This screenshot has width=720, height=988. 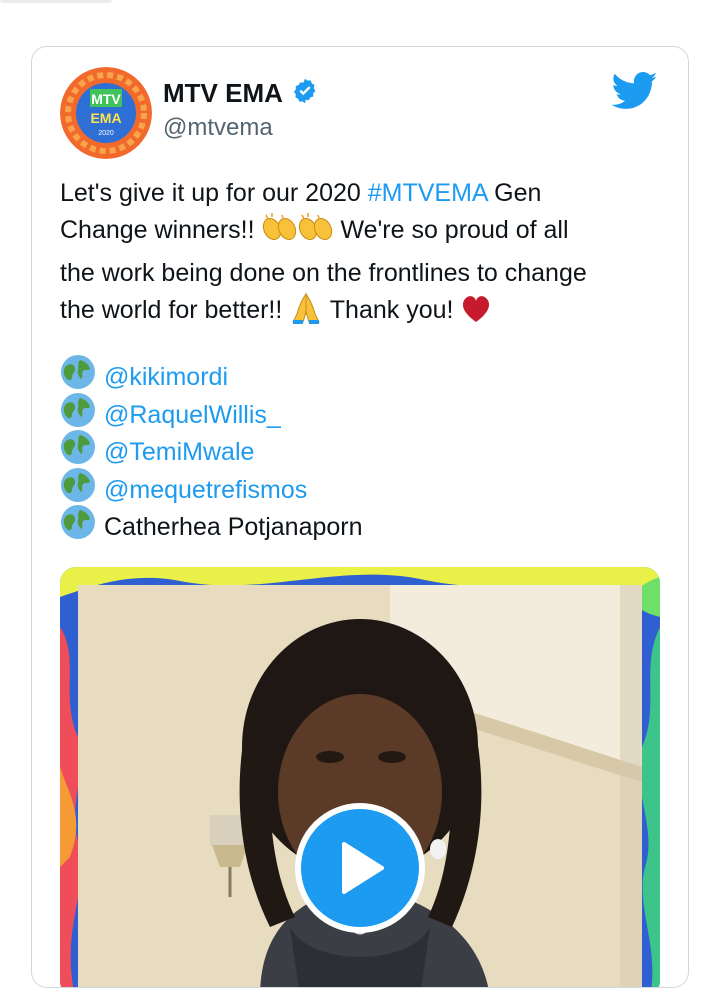 What do you see at coordinates (106, 133) in the screenshot?
I see `svg-text: 2020` at bounding box center [106, 133].